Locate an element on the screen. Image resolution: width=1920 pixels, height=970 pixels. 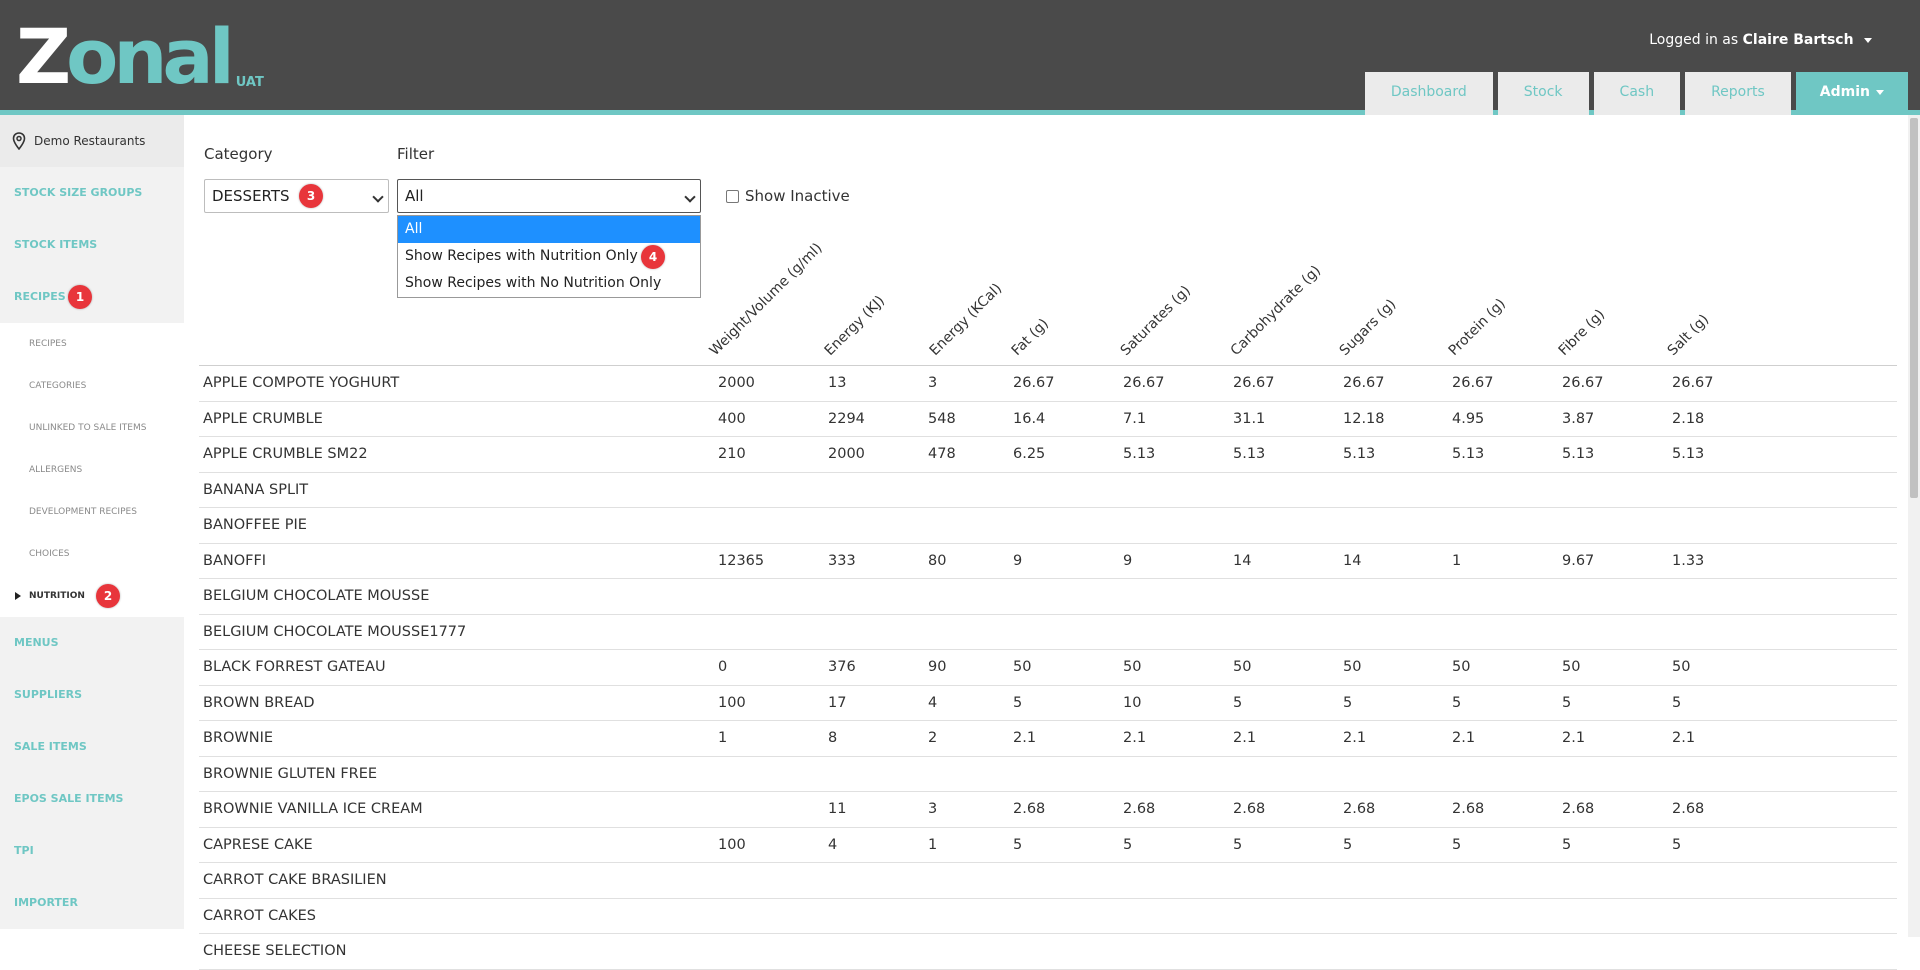
sidebar-item-stock-size-groups: STOCK SIZE GROUPS is located at coordinates (92, 193).